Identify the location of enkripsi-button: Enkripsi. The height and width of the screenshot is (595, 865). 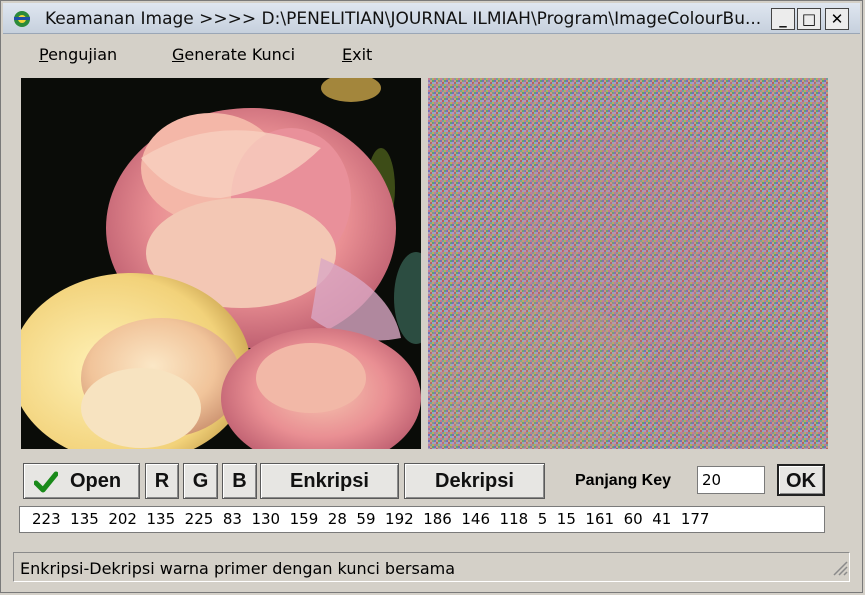
(329, 481).